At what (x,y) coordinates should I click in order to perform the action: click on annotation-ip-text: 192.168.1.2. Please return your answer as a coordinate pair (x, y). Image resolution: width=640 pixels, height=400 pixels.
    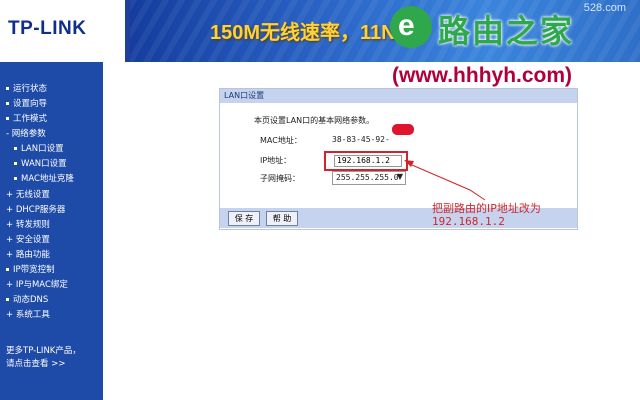
    Looking at the image, I should click on (468, 221).